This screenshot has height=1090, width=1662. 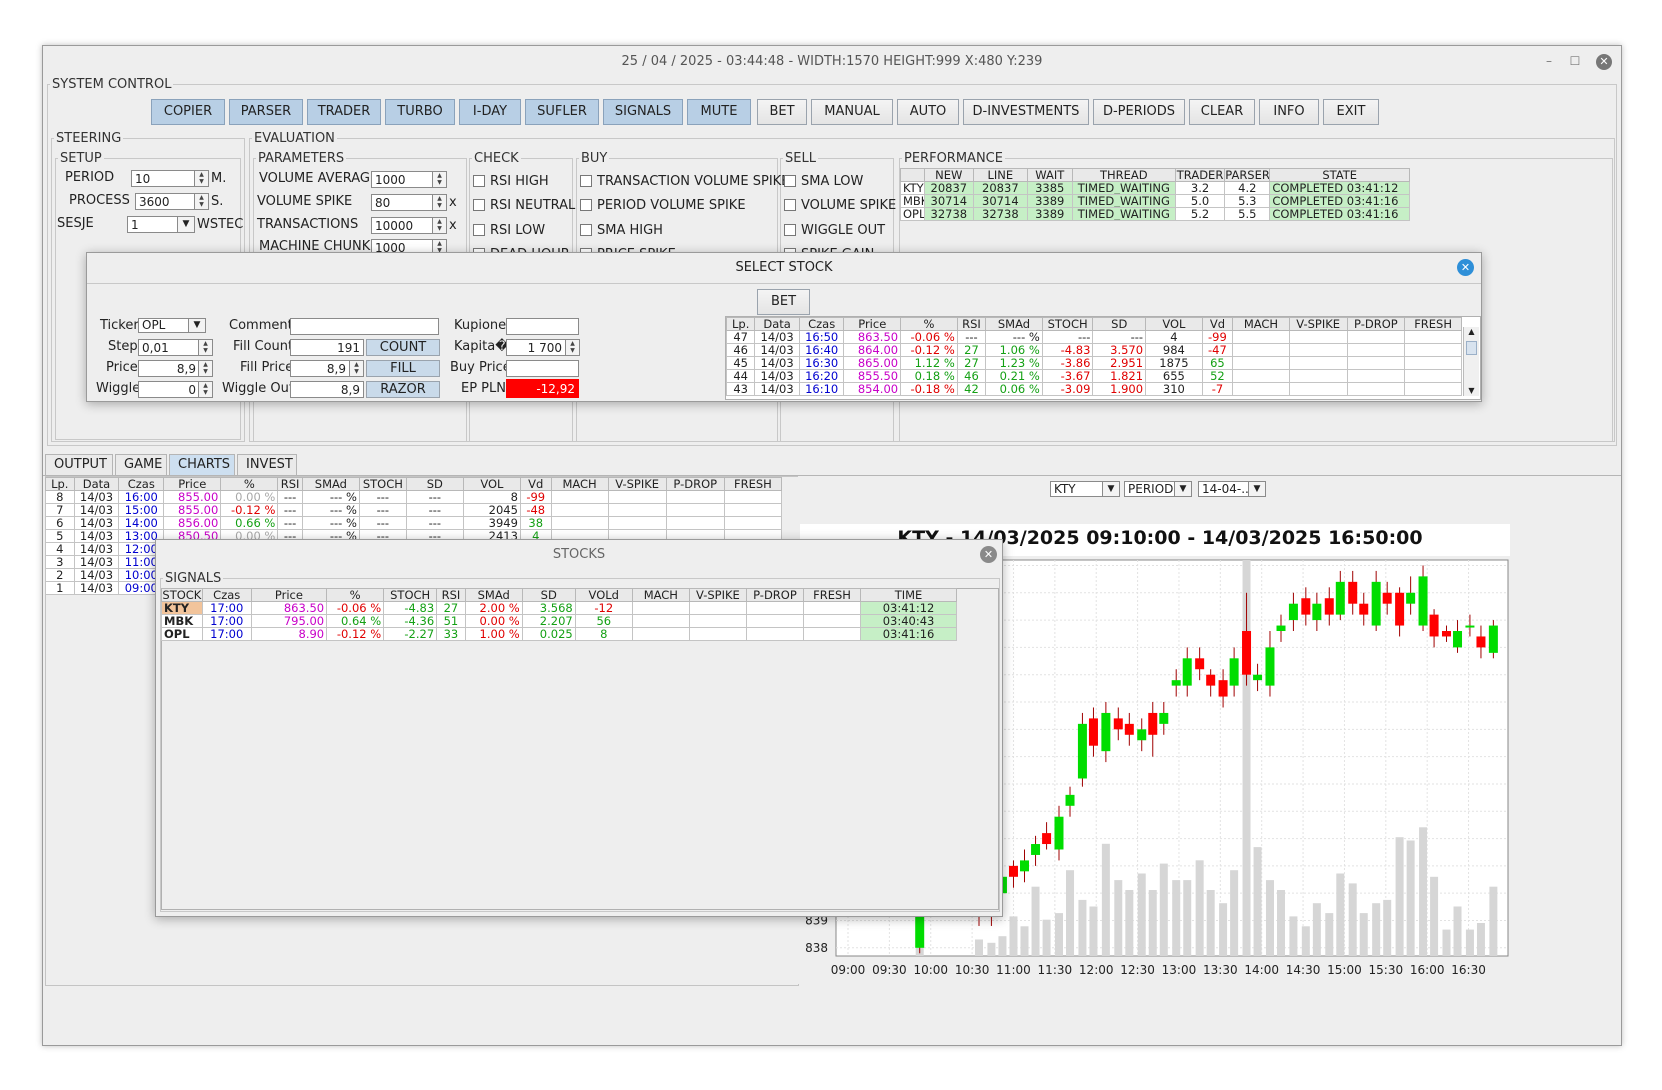 What do you see at coordinates (327, 389) in the screenshot?
I see `wiggle-out-input: 8,9` at bounding box center [327, 389].